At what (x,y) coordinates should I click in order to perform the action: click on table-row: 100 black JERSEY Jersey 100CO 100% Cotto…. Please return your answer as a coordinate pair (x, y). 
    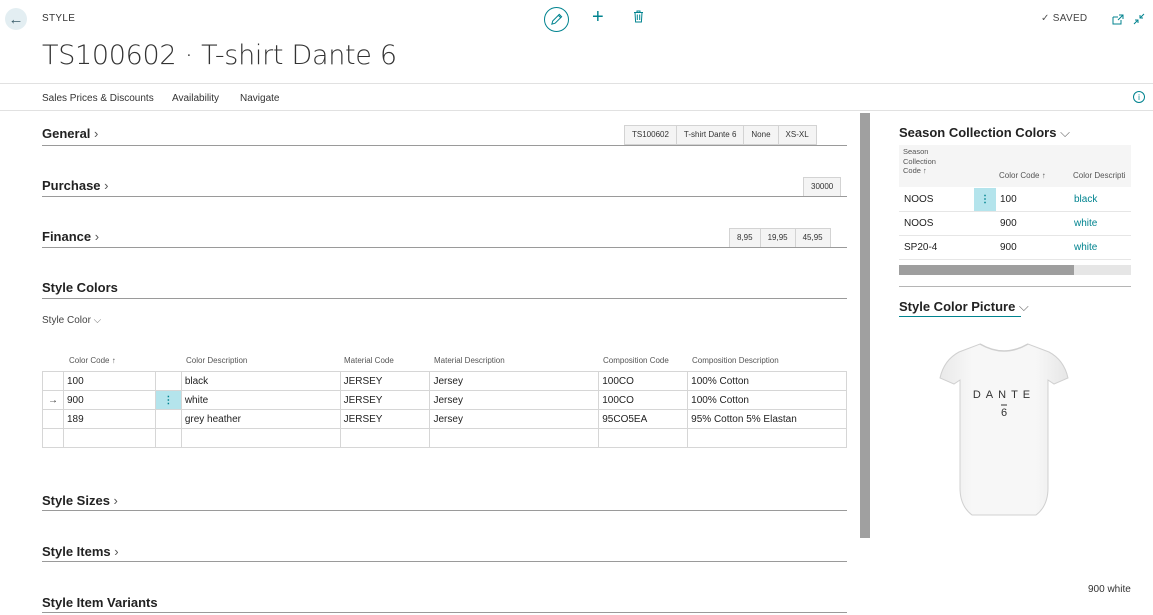
    Looking at the image, I should click on (444, 381).